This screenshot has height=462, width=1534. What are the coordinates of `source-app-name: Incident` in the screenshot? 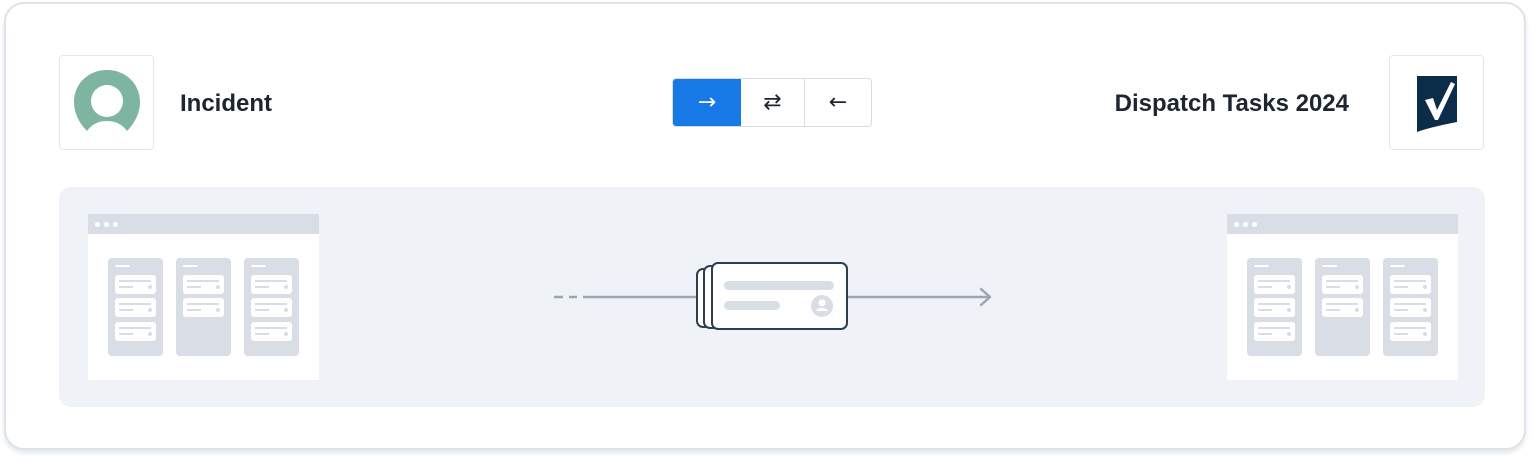 It's located at (226, 103).